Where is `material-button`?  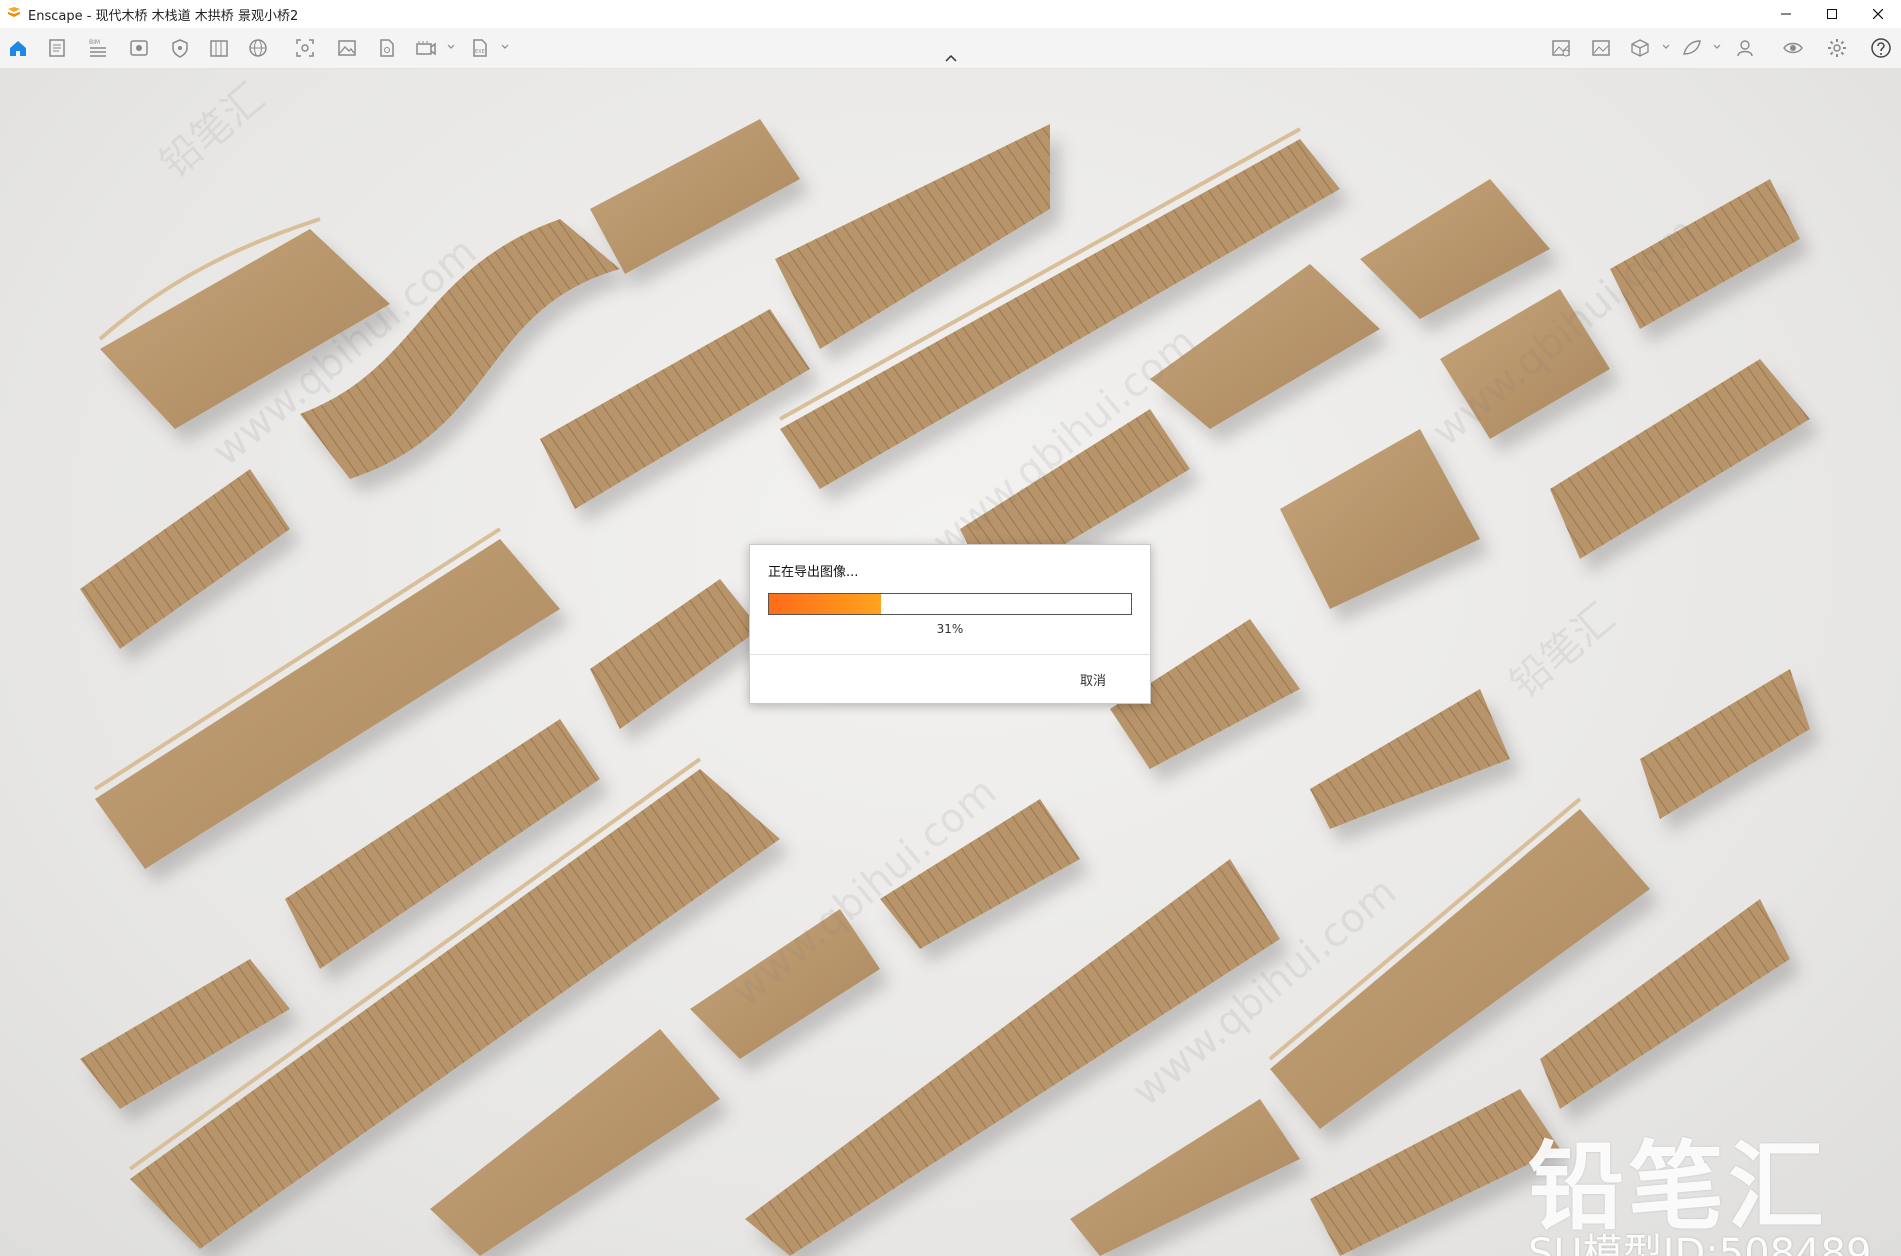
material-button is located at coordinates (1692, 48).